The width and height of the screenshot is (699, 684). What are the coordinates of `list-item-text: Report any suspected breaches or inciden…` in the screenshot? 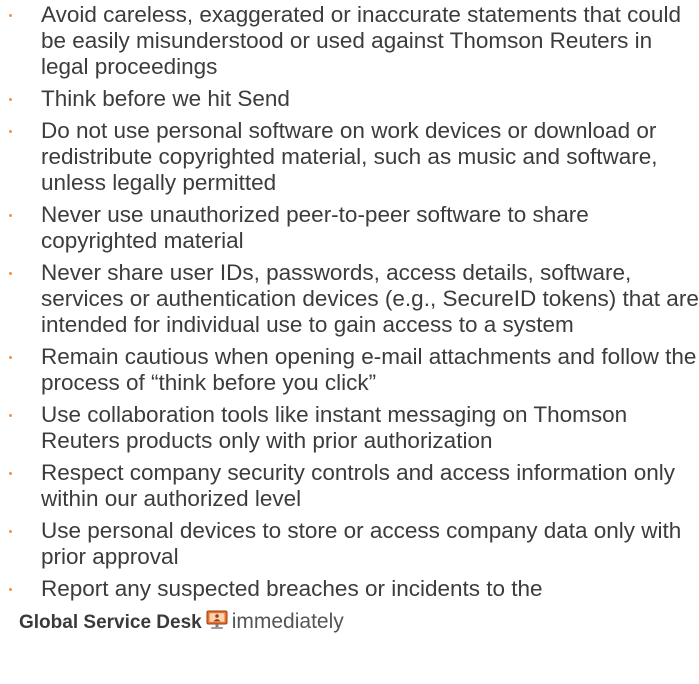 It's located at (292, 588).